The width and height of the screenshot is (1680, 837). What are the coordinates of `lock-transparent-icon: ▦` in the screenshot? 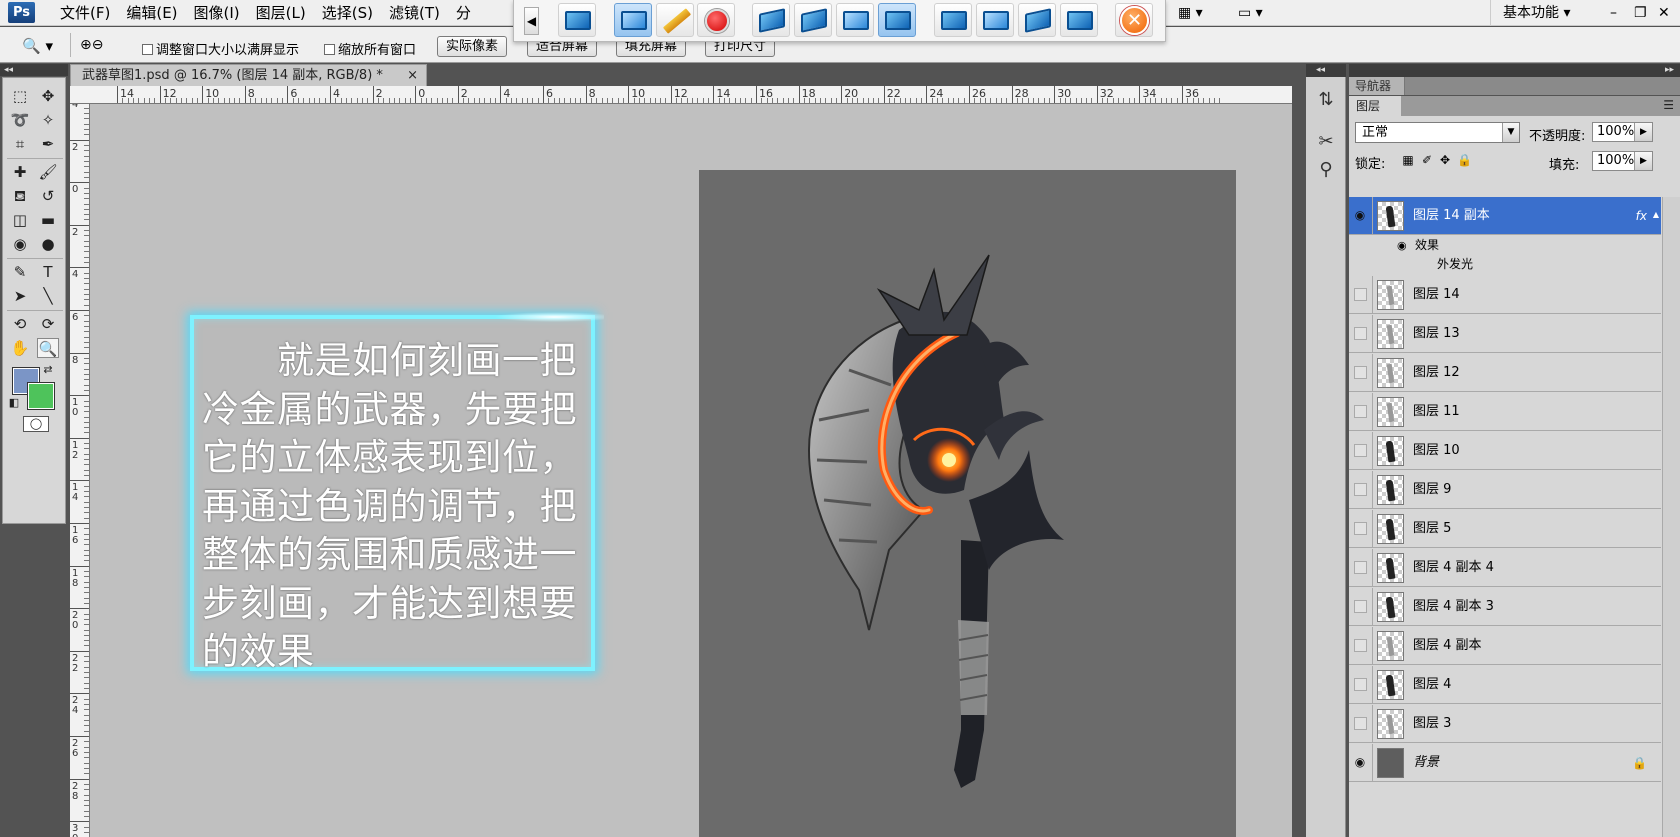 It's located at (1408, 160).